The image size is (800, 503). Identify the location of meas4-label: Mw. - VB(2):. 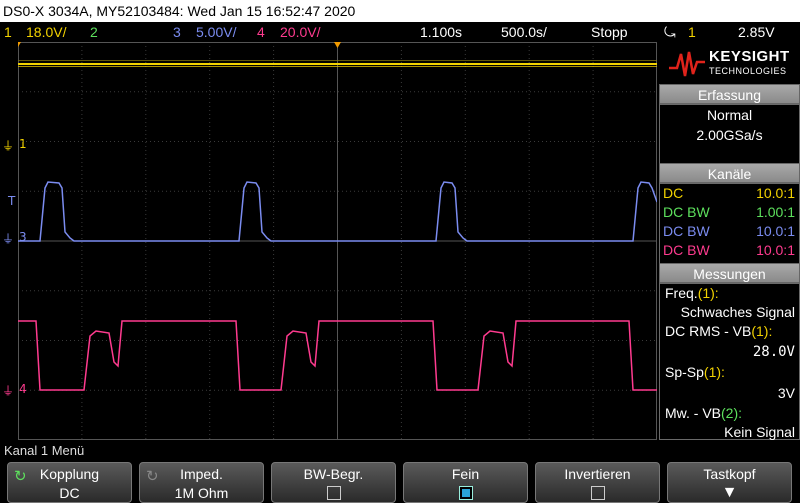
(704, 413).